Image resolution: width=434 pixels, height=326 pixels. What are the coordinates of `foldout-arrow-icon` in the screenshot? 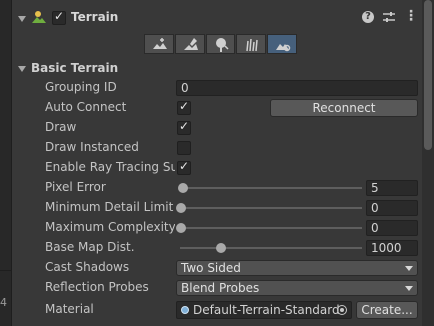 It's located at (22, 19).